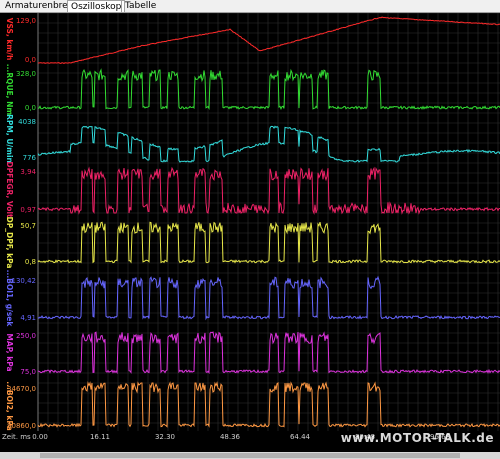 The width and height of the screenshot is (500, 459). What do you see at coordinates (268, 353) in the screenshot?
I see `trace-map` at bounding box center [268, 353].